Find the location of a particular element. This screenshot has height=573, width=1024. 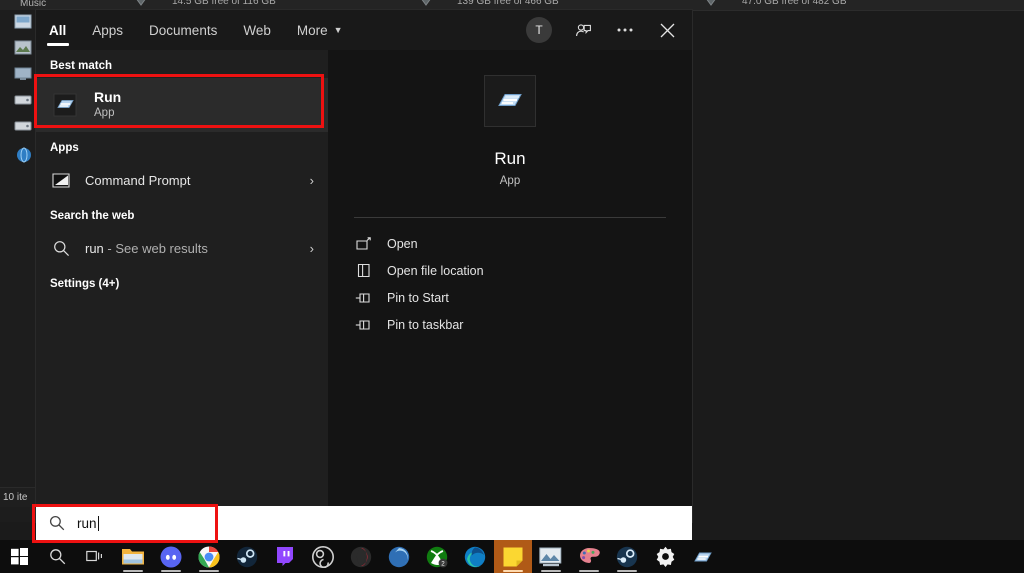

opera-gx-icon is located at coordinates (361, 556).